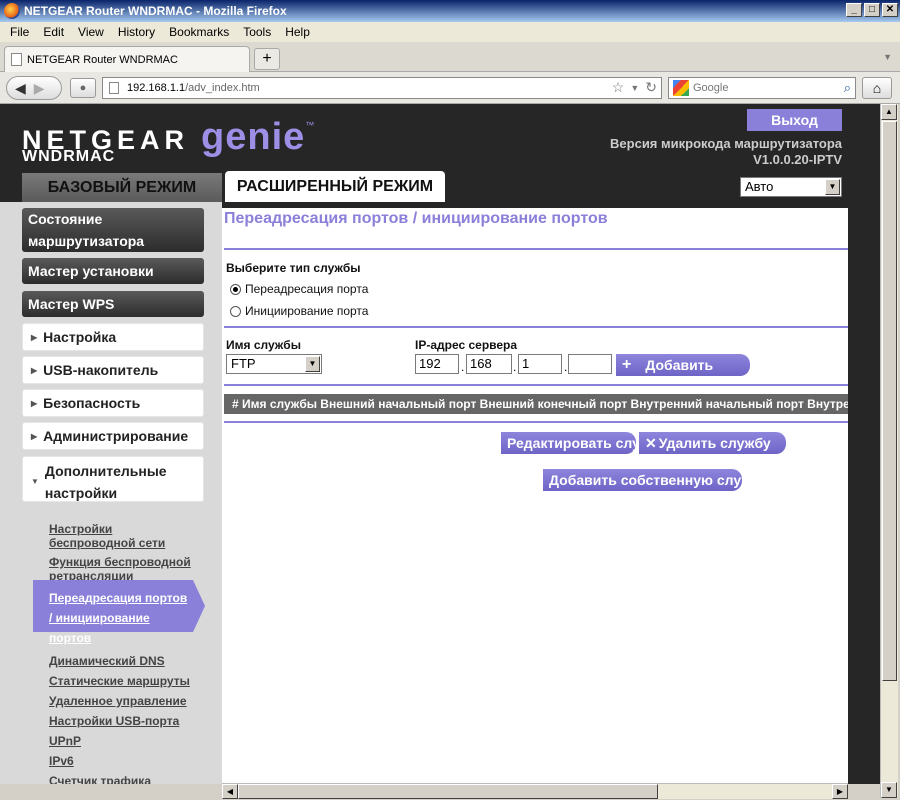 The image size is (900, 800). What do you see at coordinates (651, 88) in the screenshot?
I see `reload-icon: ↻` at bounding box center [651, 88].